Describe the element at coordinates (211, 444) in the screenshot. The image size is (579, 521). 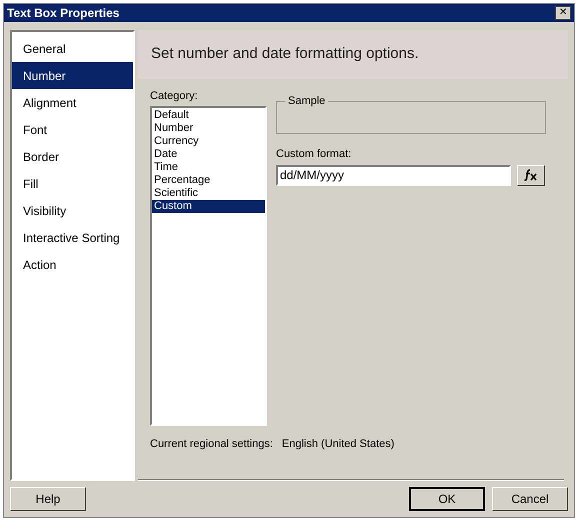
I see `field-label: Current regional settings:` at that location.